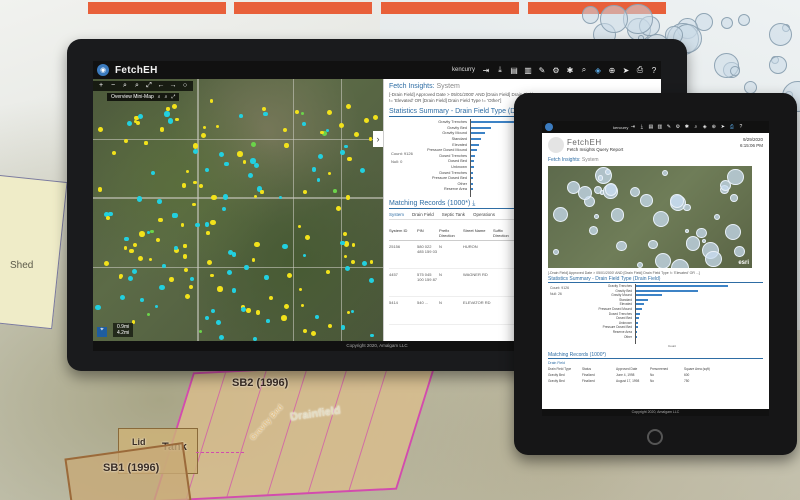 This screenshot has width=800, height=500. I want to click on overview-minimap-bar: Overview Mini-Map ⌕ ⌕ ⤢, so click(143, 97).